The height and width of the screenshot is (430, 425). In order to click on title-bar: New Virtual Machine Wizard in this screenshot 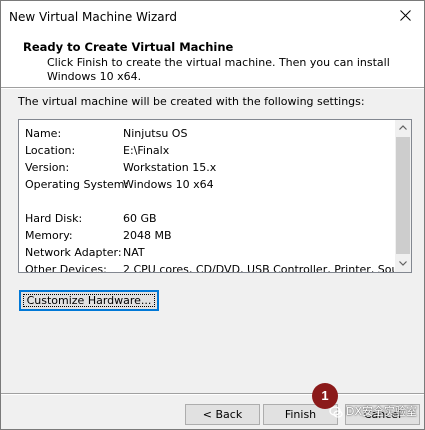, I will do `click(212, 16)`.